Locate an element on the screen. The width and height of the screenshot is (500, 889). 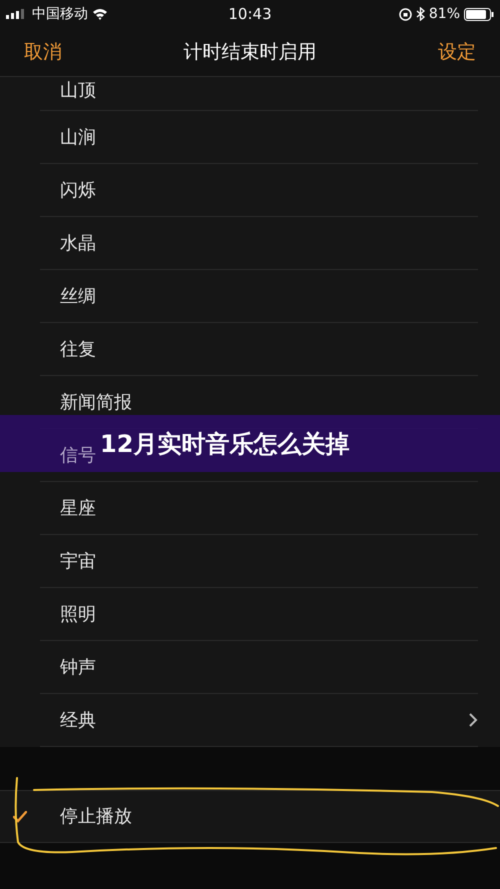
sound-option: 钟声 is located at coordinates (78, 667).